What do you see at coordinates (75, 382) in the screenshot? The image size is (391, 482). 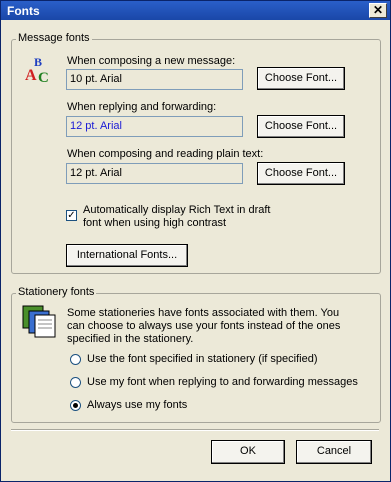 I see `radio-my-font-reply` at bounding box center [75, 382].